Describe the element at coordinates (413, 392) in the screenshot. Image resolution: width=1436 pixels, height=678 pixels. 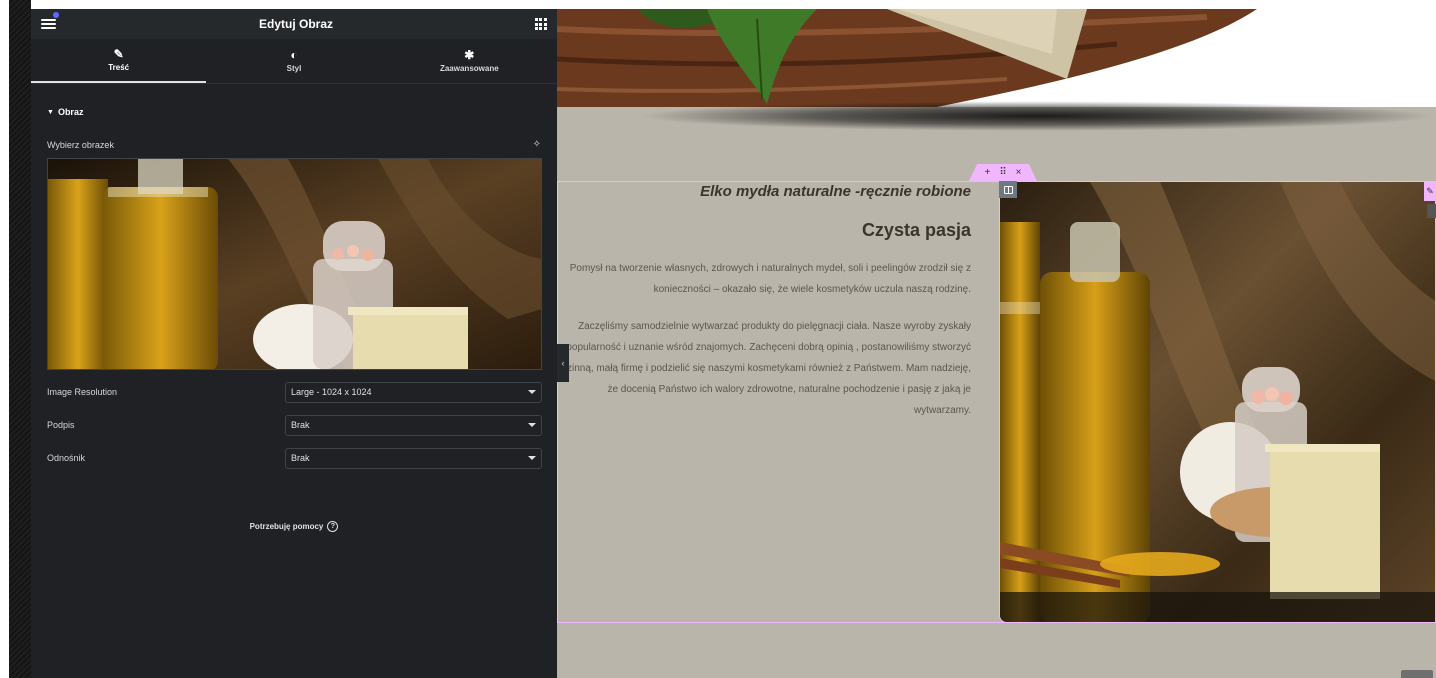
I see `image-resolution-select: Large - 1024 x 1024` at that location.